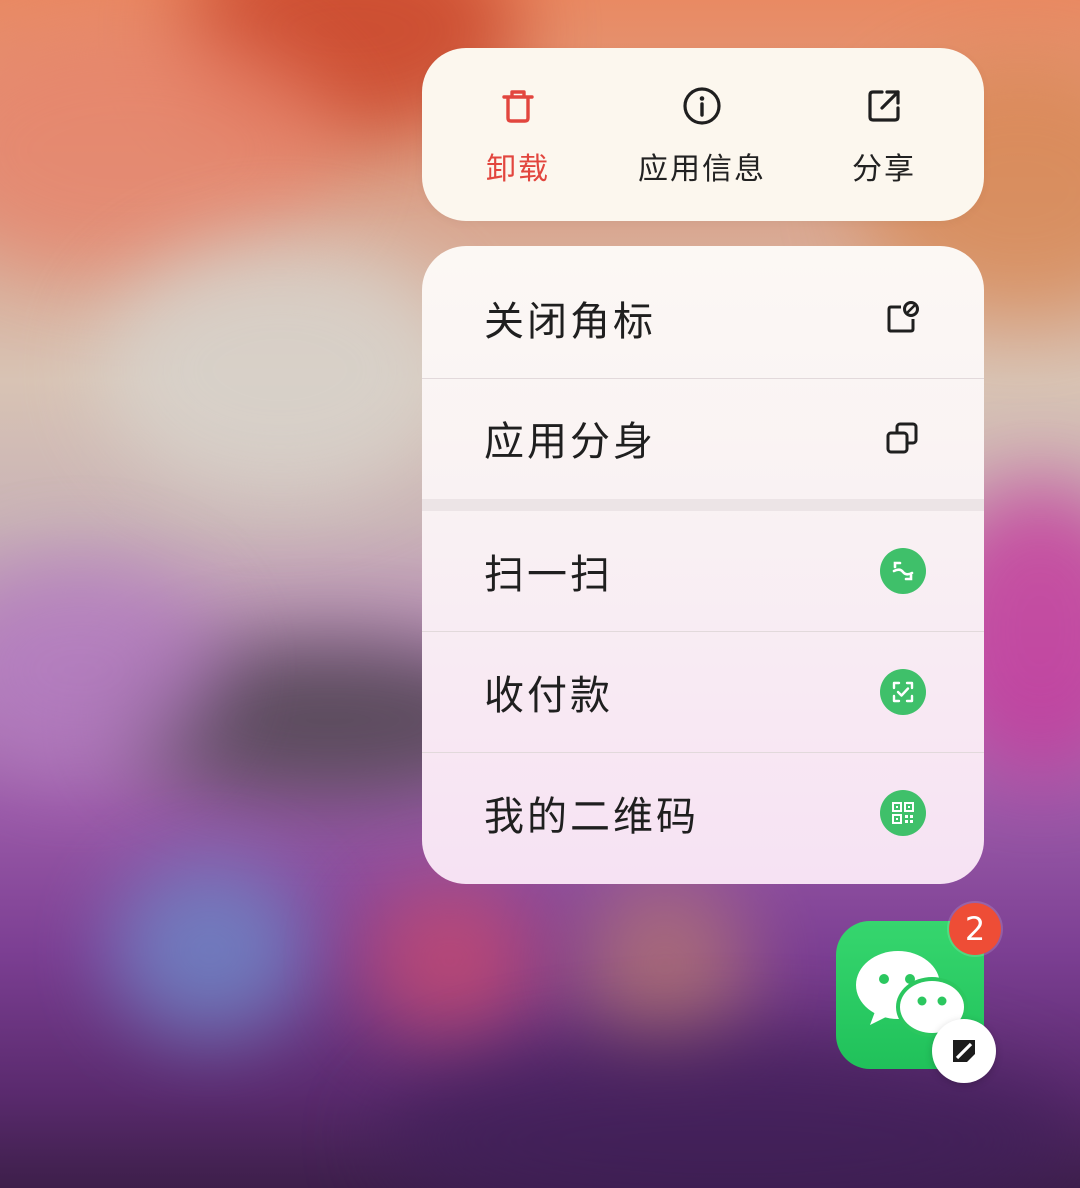 The width and height of the screenshot is (1080, 1188). Describe the element at coordinates (884, 134) in the screenshot. I see `share-button: 分享` at that location.